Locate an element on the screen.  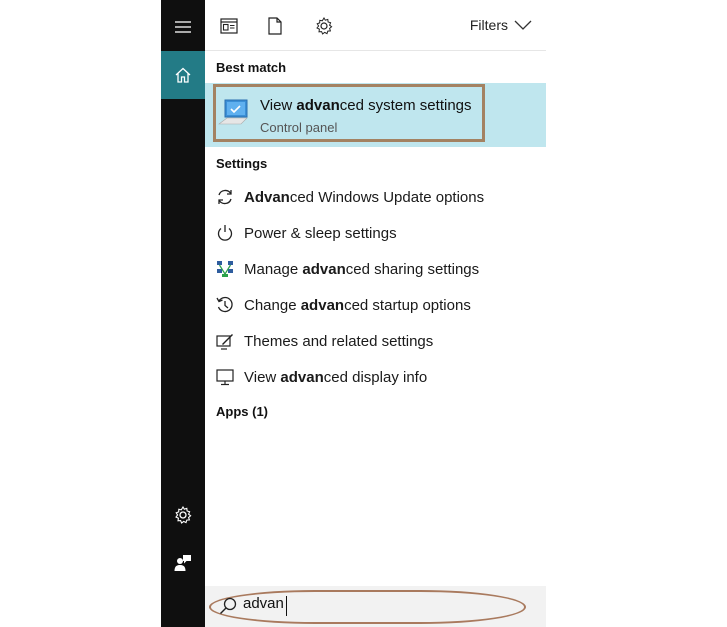
history-icon is located at coordinates (225, 305).